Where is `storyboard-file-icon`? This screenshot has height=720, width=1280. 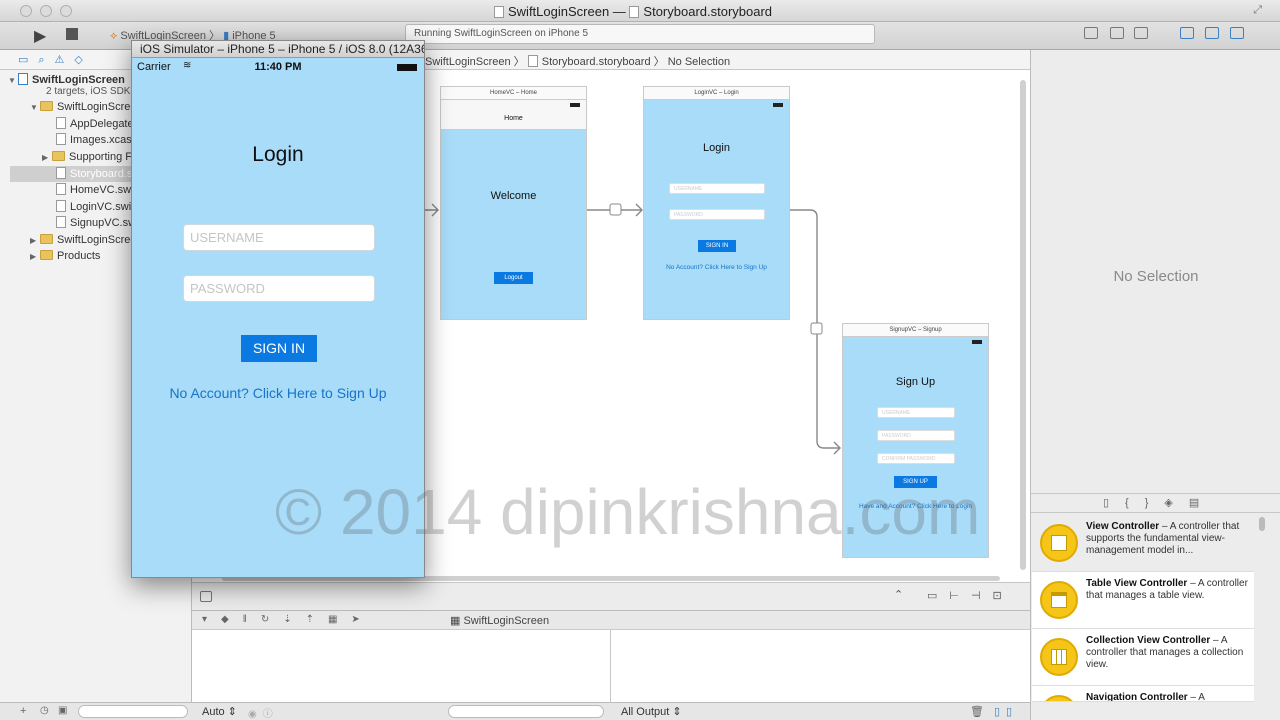
storyboard-file-icon is located at coordinates (634, 12).